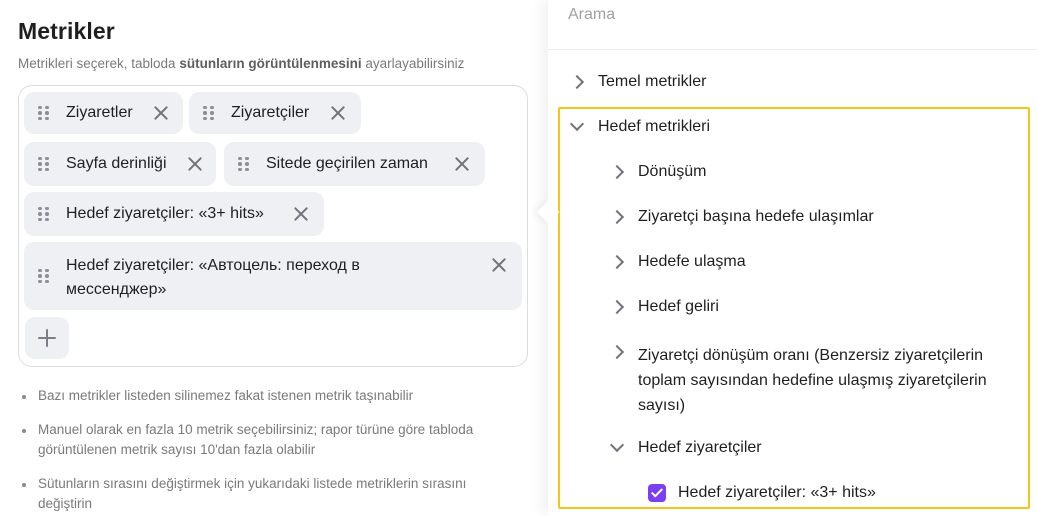 The width and height of the screenshot is (1037, 516). I want to click on metric-chip-label: Sitede geçirilen zaman, so click(347, 163).